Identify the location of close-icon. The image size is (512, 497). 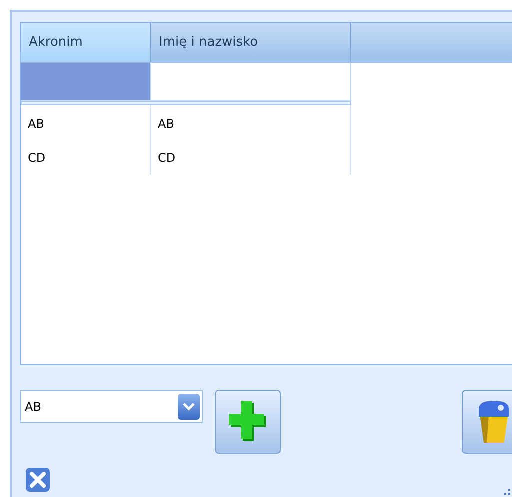
(38, 480).